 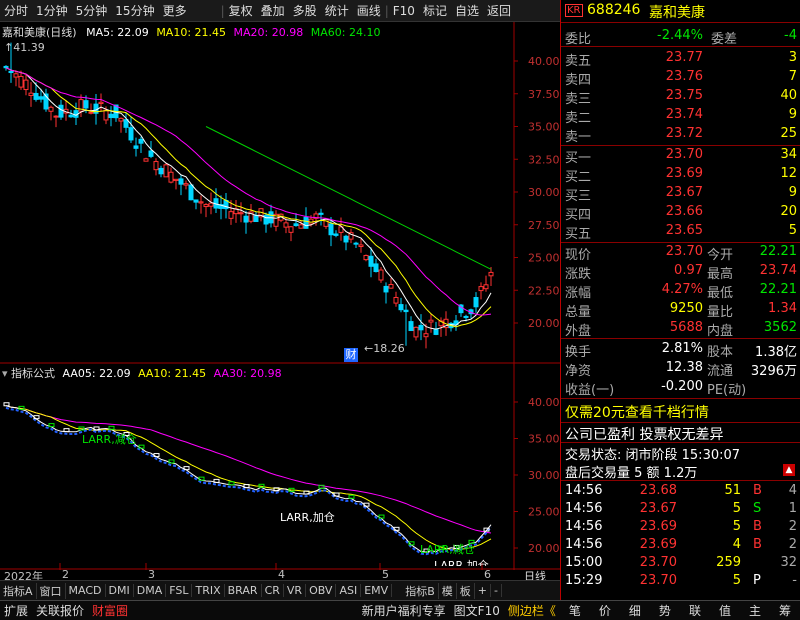 I want to click on toolbar-item: 标记, so click(x=435, y=10).